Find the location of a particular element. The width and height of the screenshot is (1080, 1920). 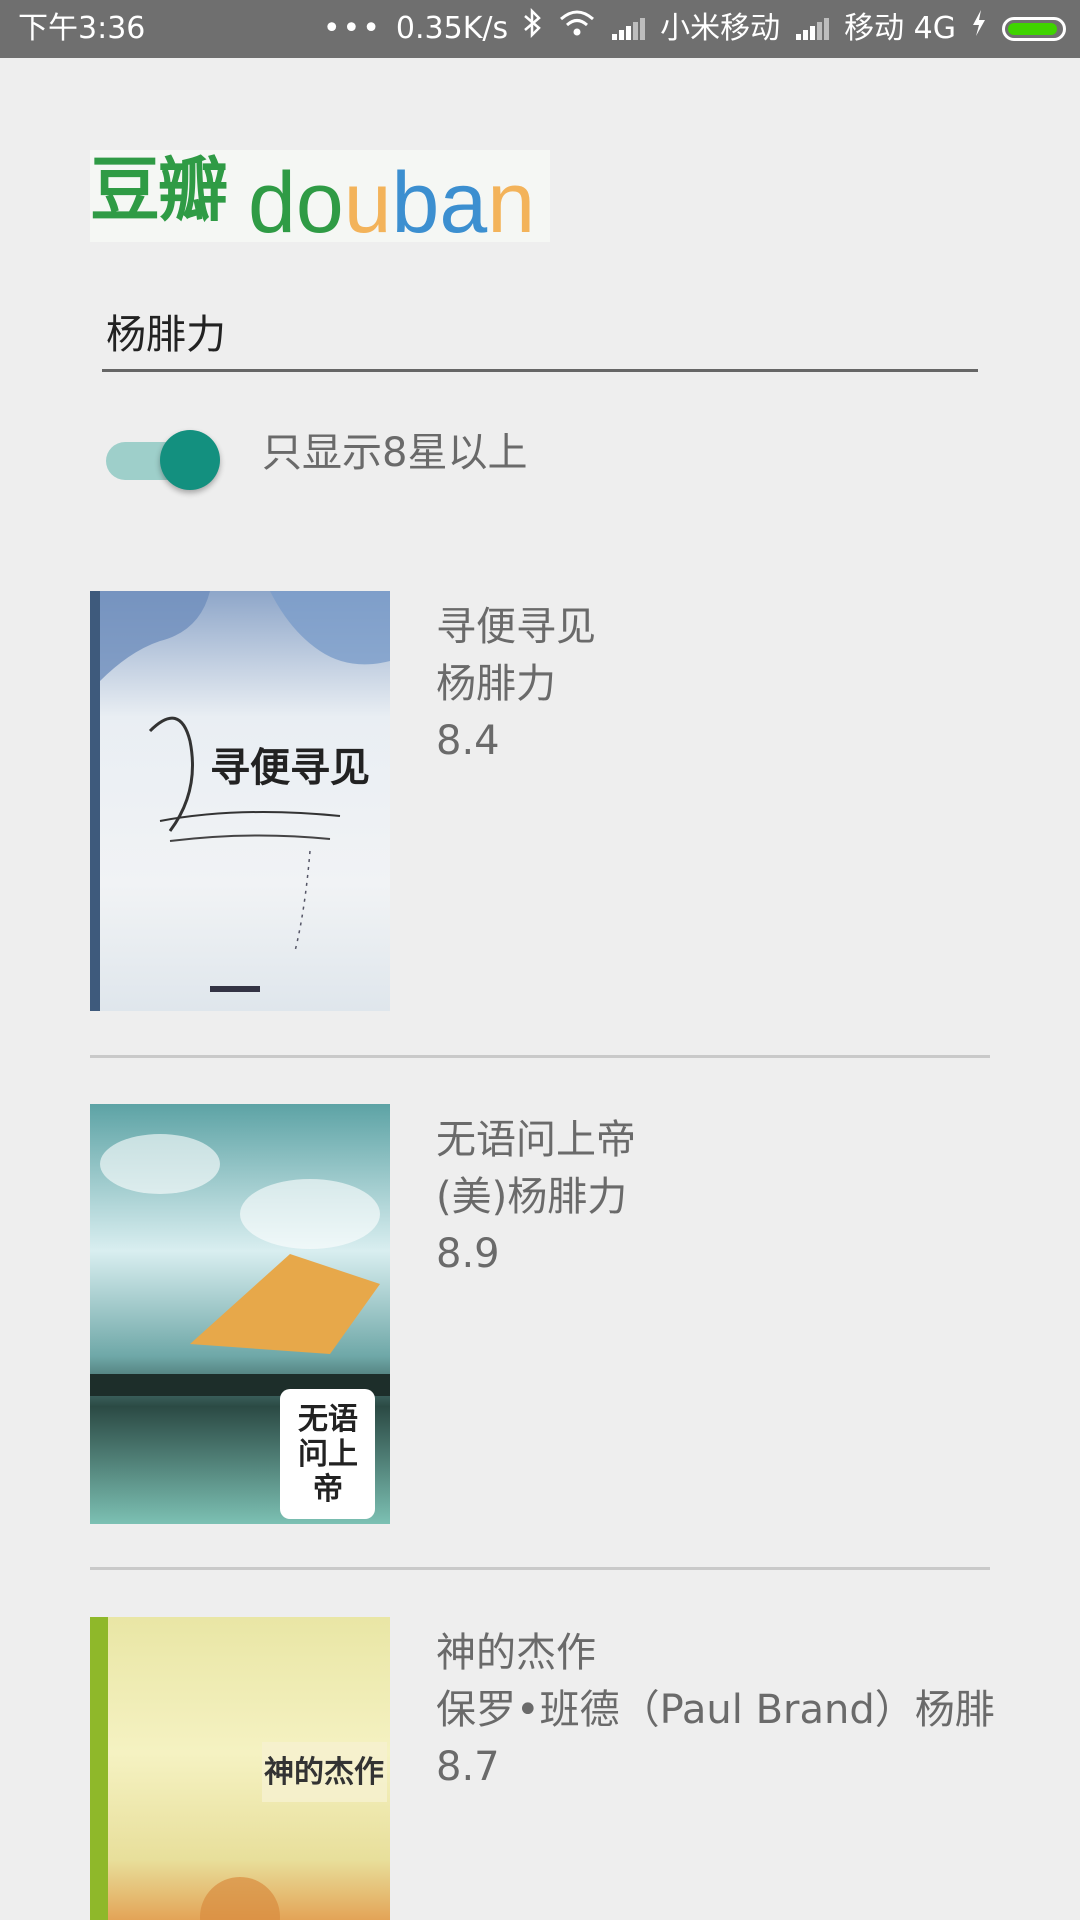

svg-text: 问上 is located at coordinates (328, 1454).